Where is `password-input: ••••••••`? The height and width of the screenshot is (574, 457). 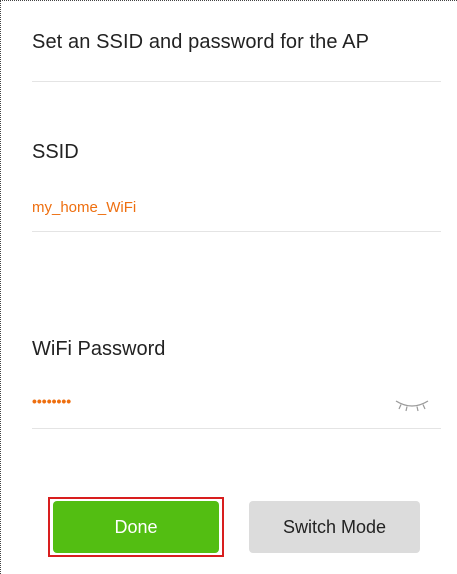 password-input: •••••••• is located at coordinates (51, 401).